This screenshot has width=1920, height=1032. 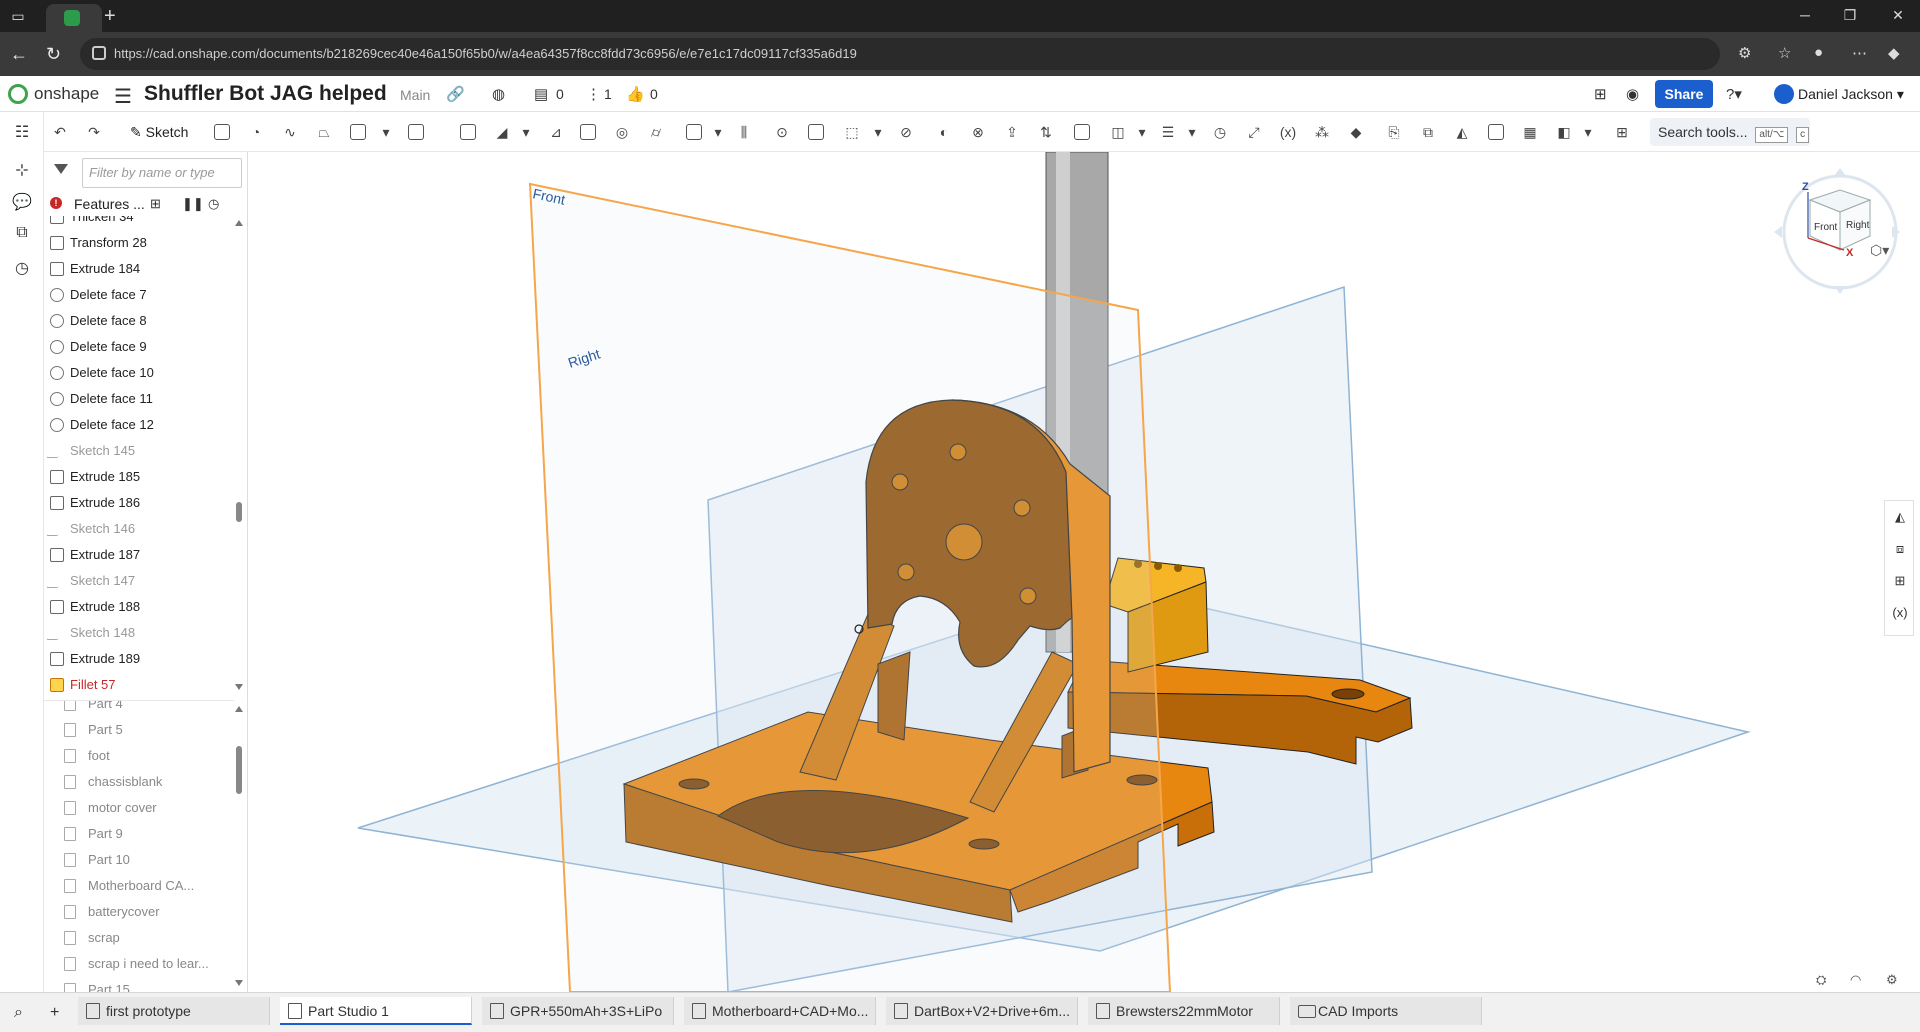 I want to click on boolean-icon: ⊙, so click(x=782, y=132).